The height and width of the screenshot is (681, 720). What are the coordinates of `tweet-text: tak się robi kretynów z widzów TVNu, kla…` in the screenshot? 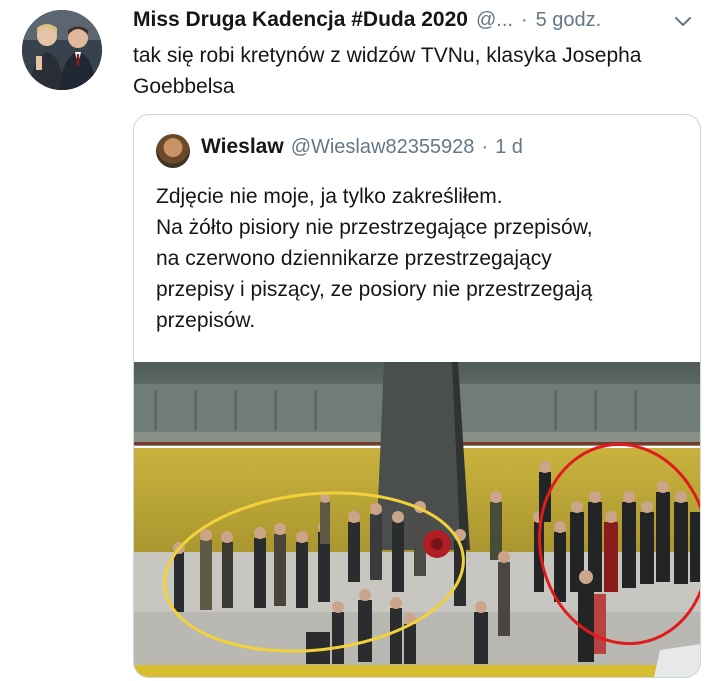 It's located at (387, 71).